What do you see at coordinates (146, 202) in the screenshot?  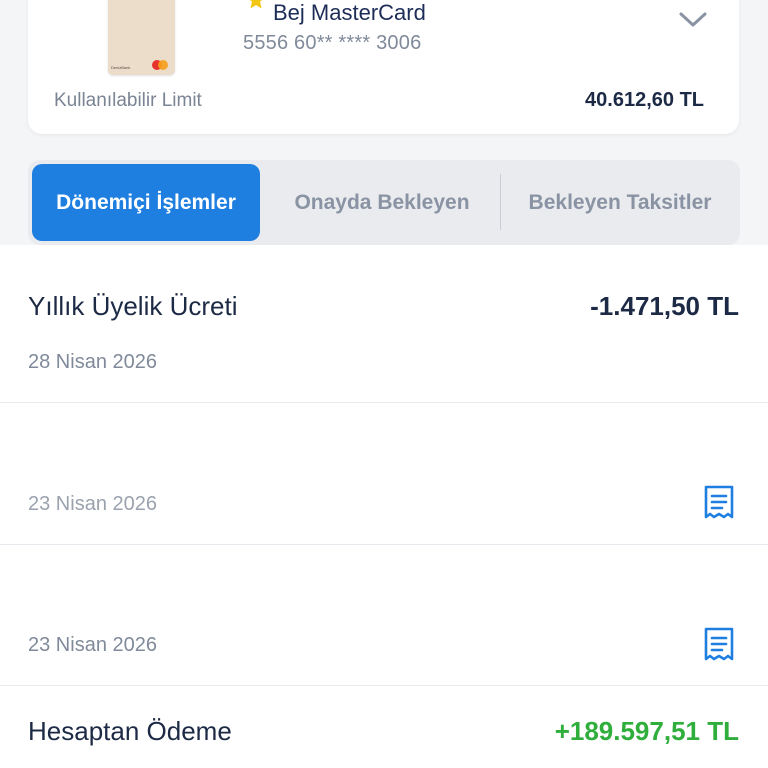 I see `tab-current-period: Dönemiçi İşlemler` at bounding box center [146, 202].